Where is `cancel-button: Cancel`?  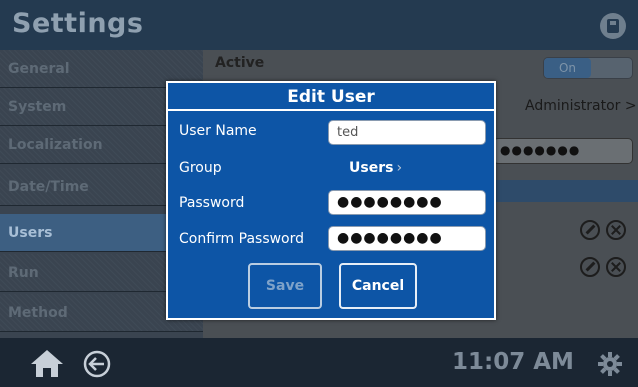
cancel-button: Cancel is located at coordinates (378, 286).